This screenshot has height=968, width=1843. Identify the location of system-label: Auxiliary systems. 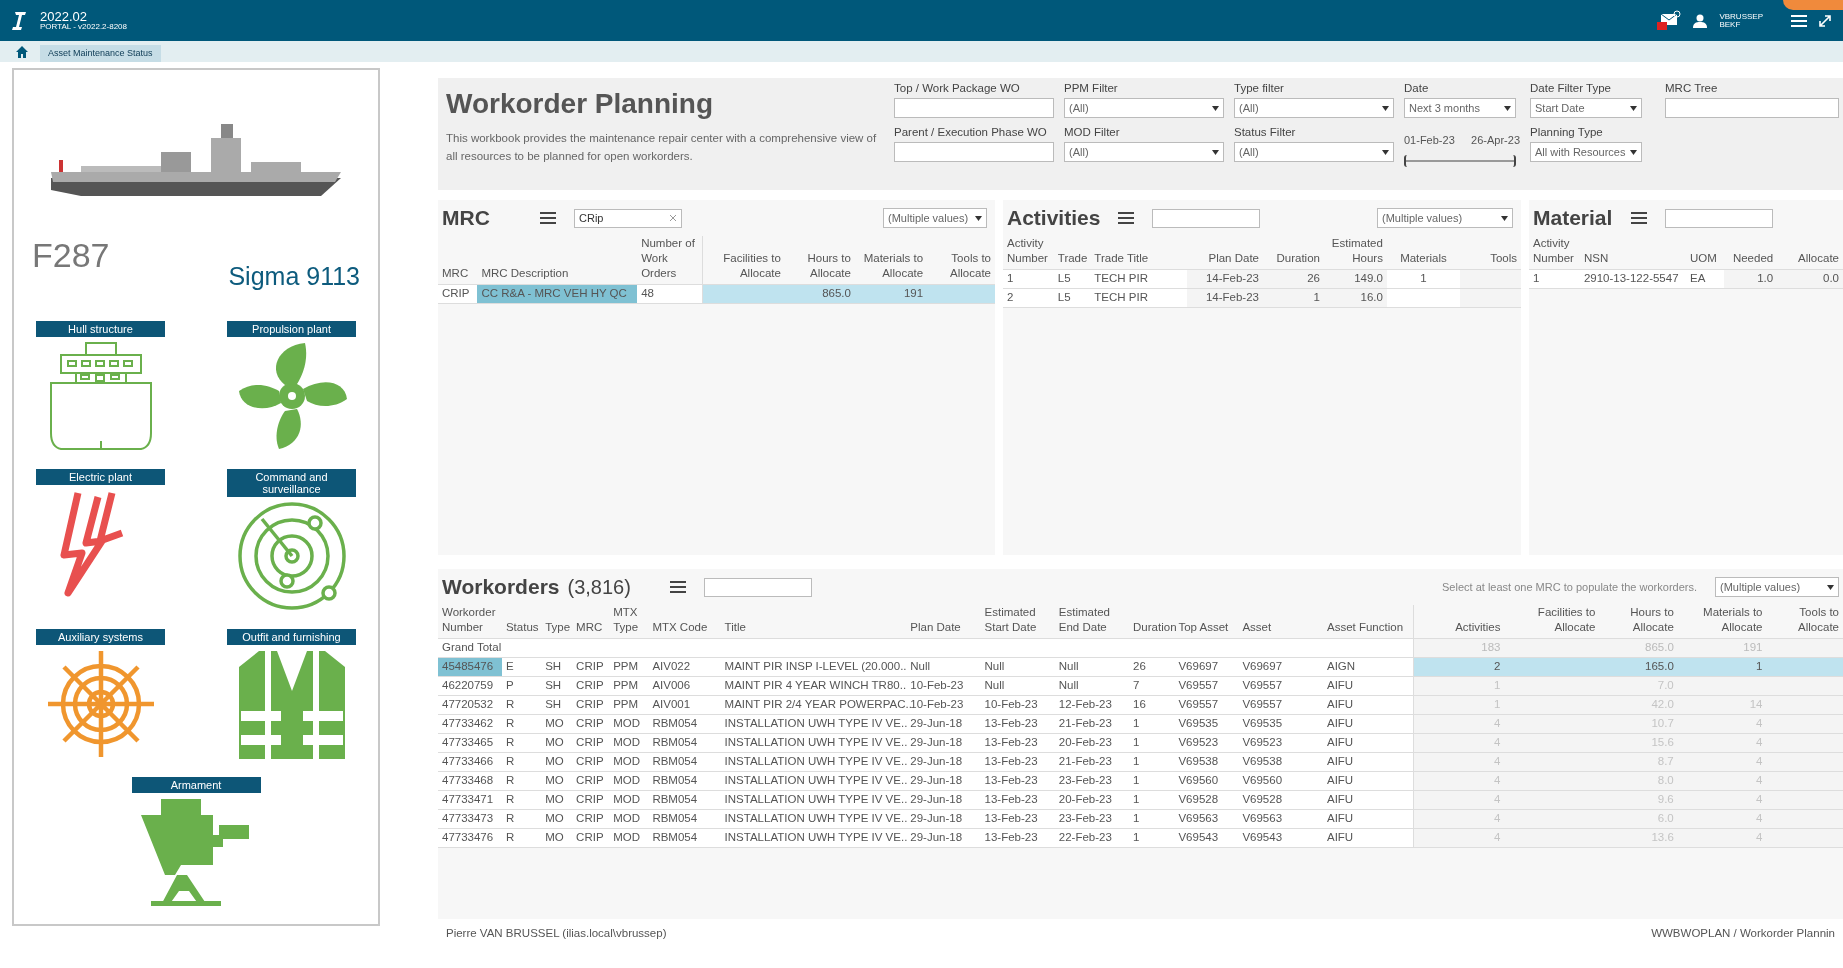
(100, 637).